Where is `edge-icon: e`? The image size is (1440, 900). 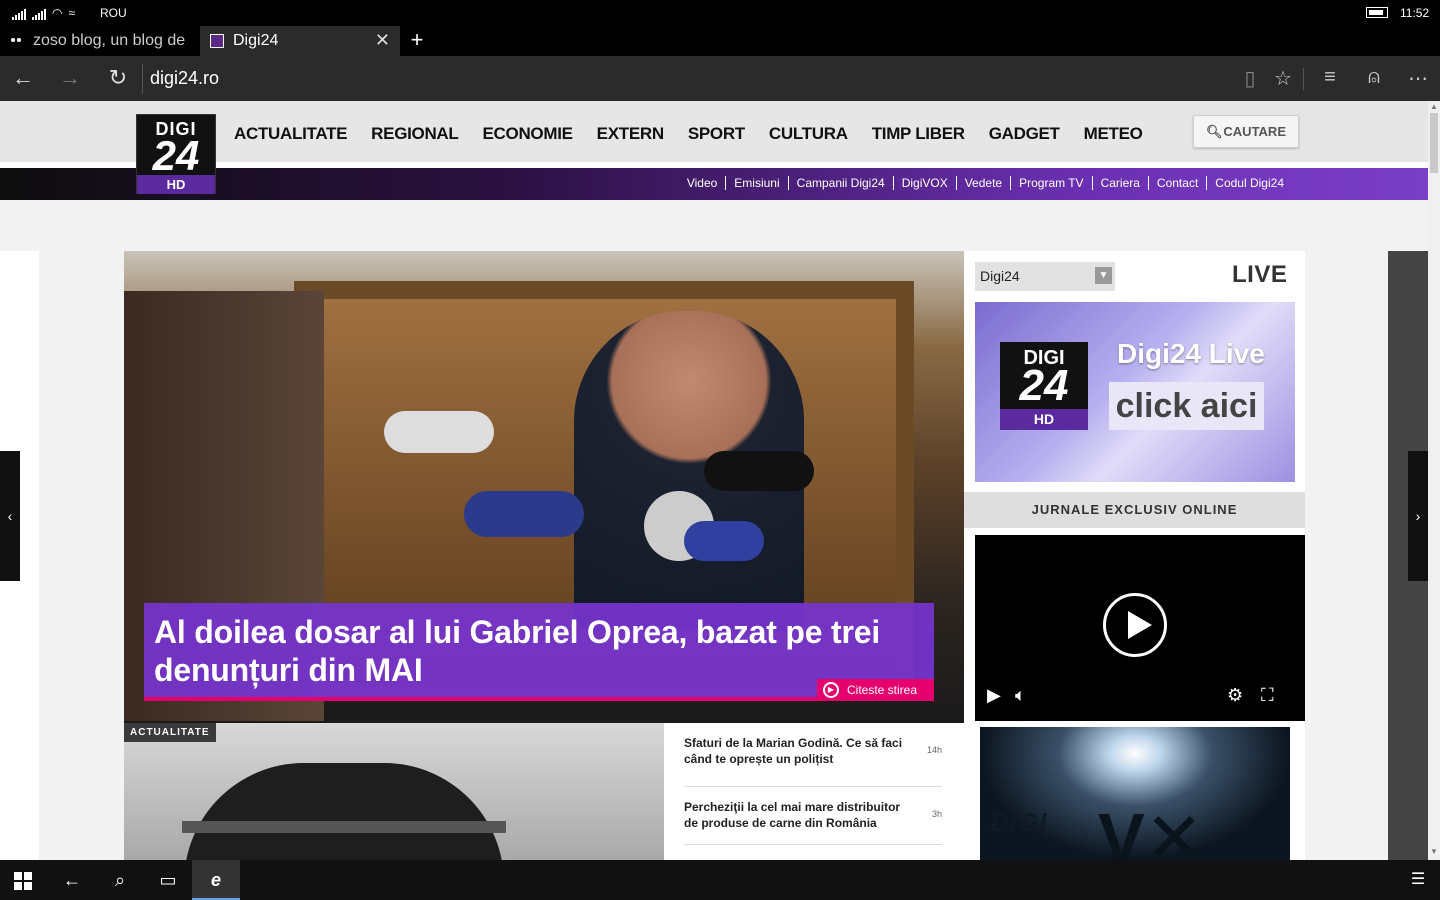
edge-icon: e is located at coordinates (215, 880).